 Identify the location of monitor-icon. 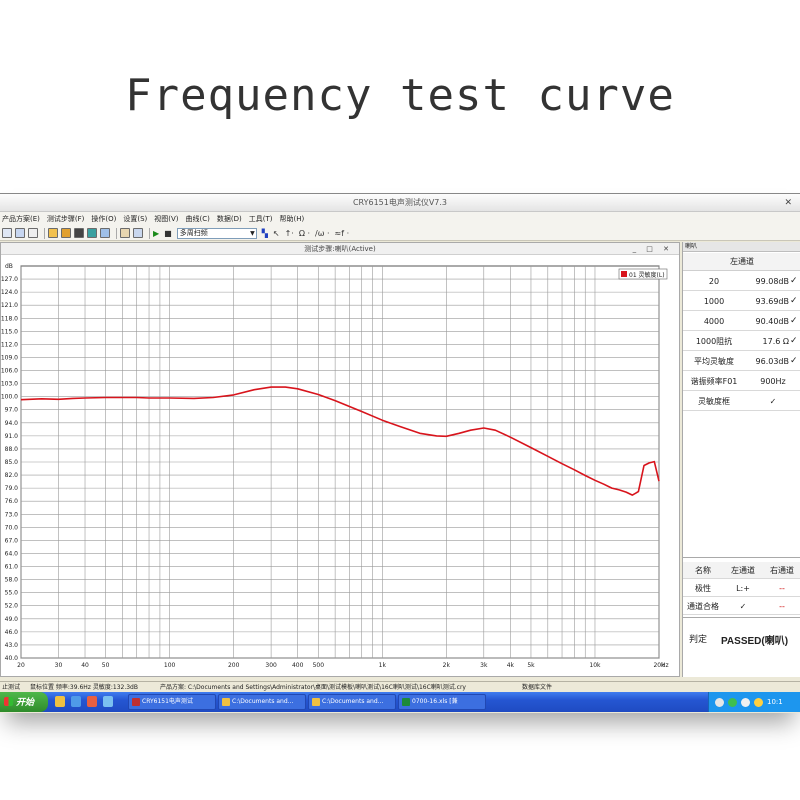
(92, 233).